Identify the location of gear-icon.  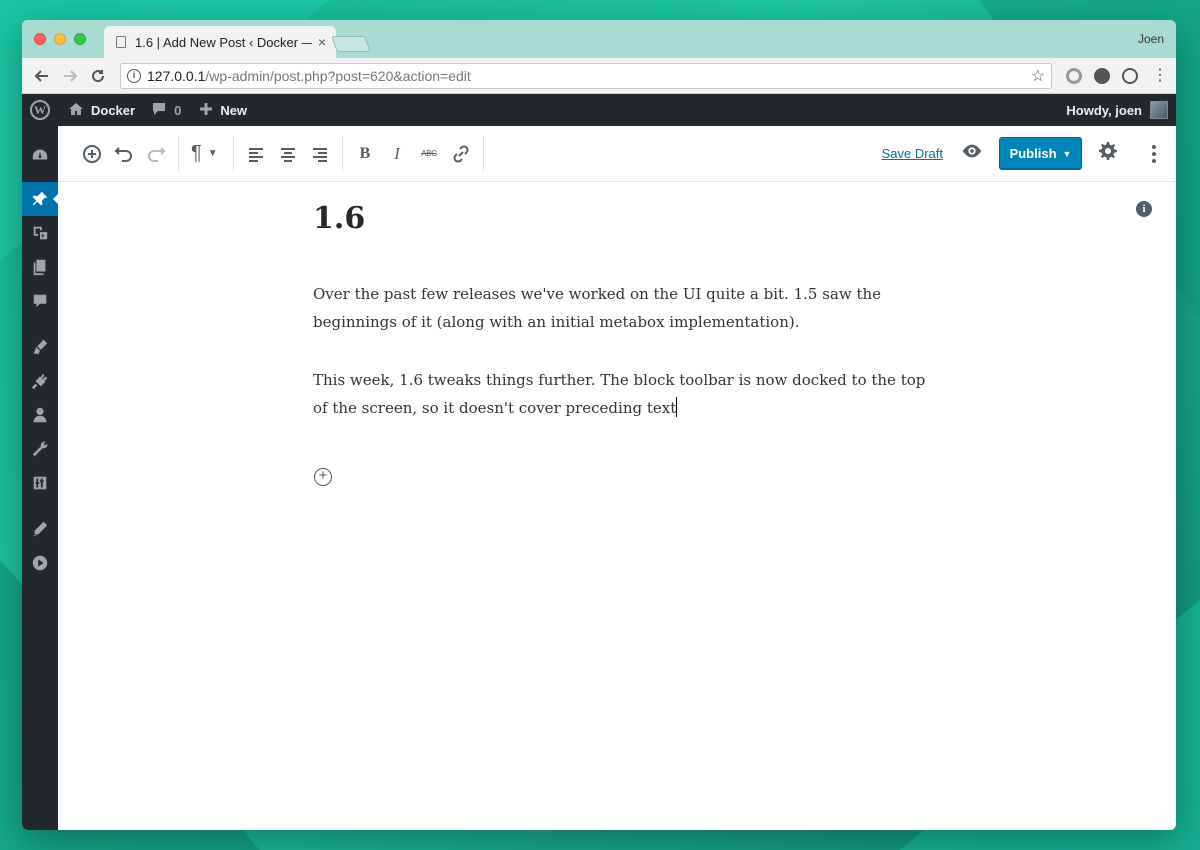
(1108, 151).